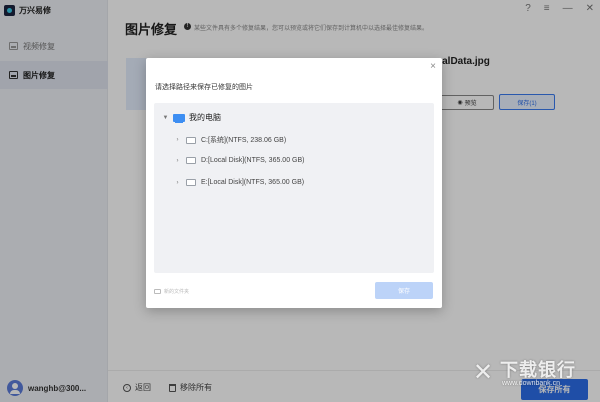  I want to click on tree-item-drive-e: › E:[Local Disk](NTFS, 365.00 GB), so click(239, 182).